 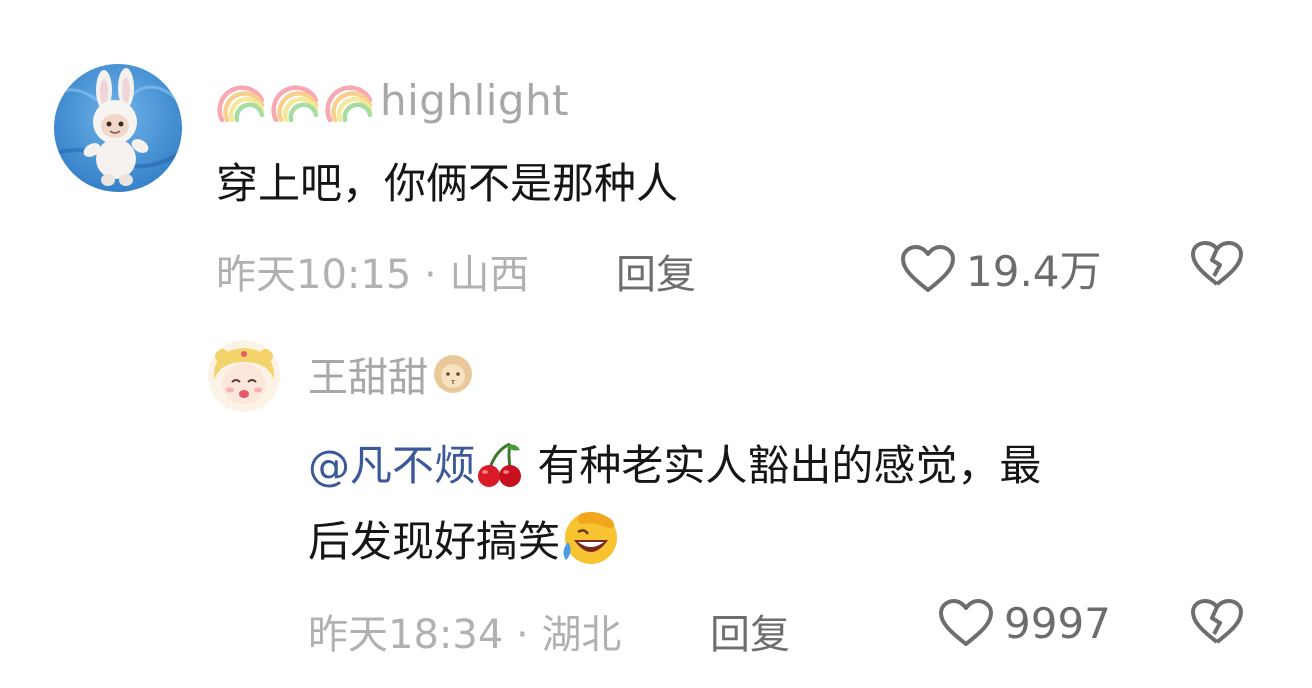 I want to click on reply-reply-button: 回复, so click(x=750, y=631).